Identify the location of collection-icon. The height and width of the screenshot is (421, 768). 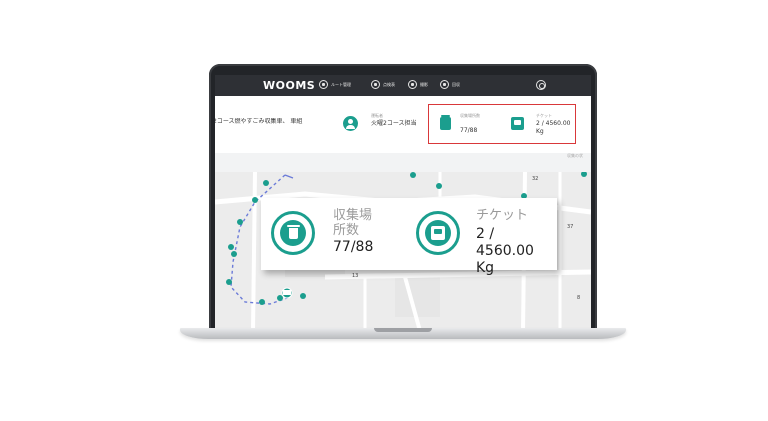
(444, 84).